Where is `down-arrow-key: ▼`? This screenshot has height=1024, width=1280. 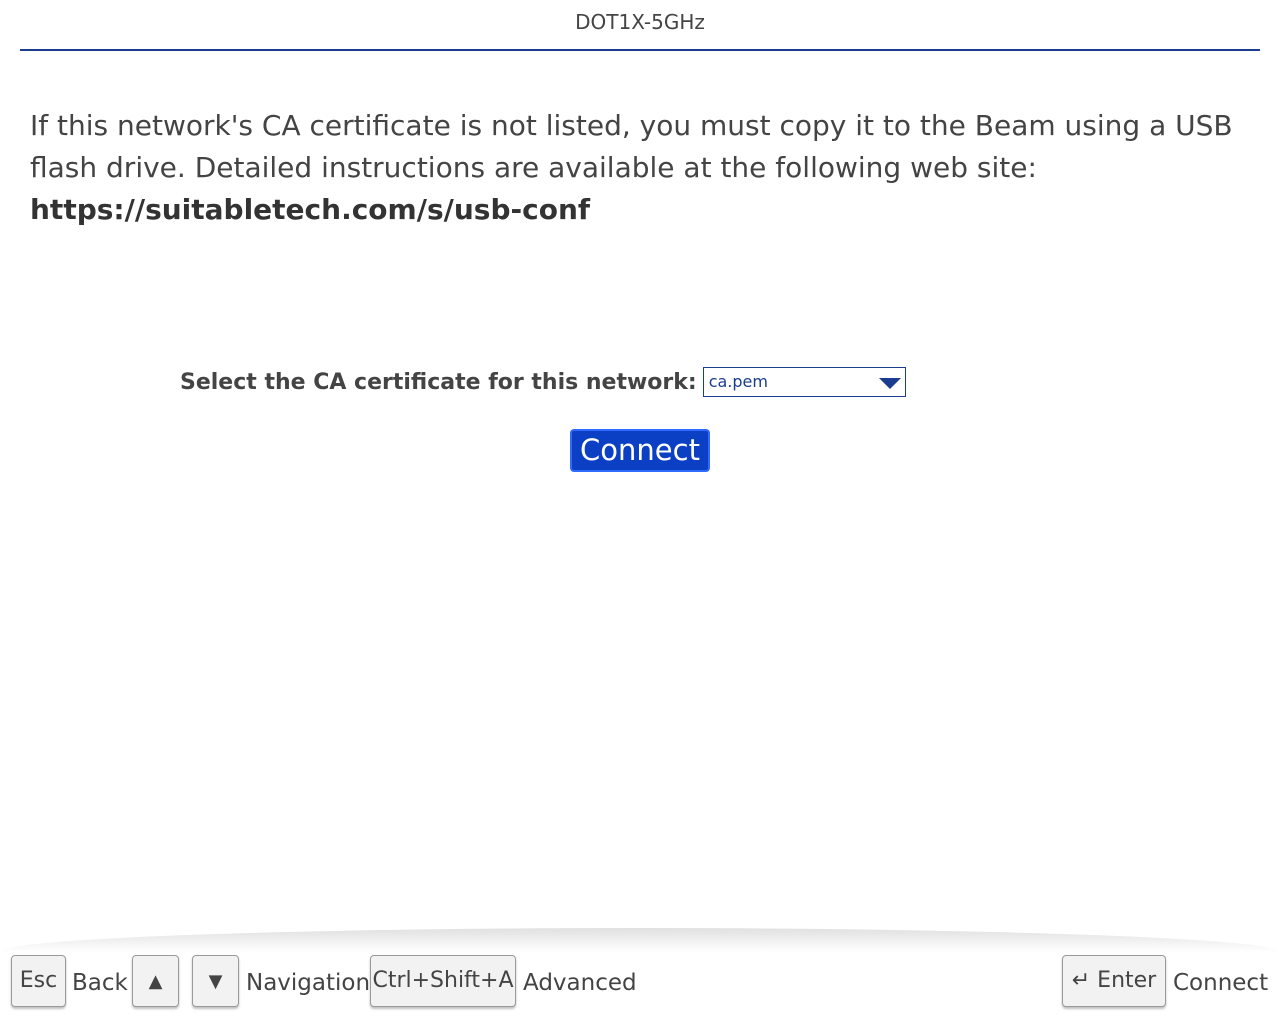
down-arrow-key: ▼ is located at coordinates (215, 981).